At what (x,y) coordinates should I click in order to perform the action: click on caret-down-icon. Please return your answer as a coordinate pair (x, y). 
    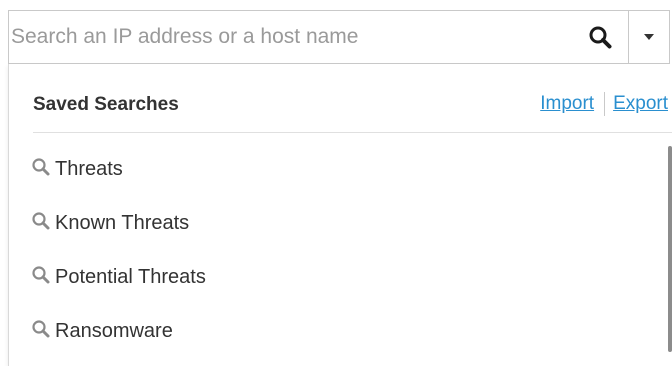
    Looking at the image, I should click on (649, 37).